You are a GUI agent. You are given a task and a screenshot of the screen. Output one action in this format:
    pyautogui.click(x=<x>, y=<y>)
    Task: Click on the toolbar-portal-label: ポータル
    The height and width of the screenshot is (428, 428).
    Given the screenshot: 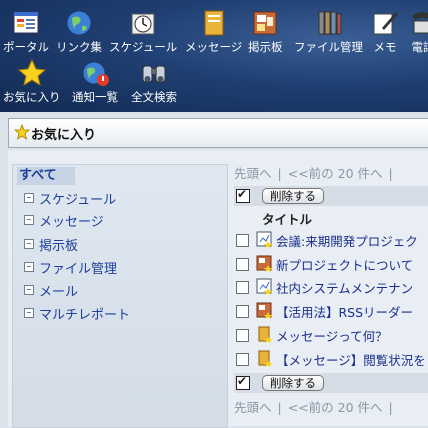 What is the action you would take?
    pyautogui.click(x=26, y=47)
    